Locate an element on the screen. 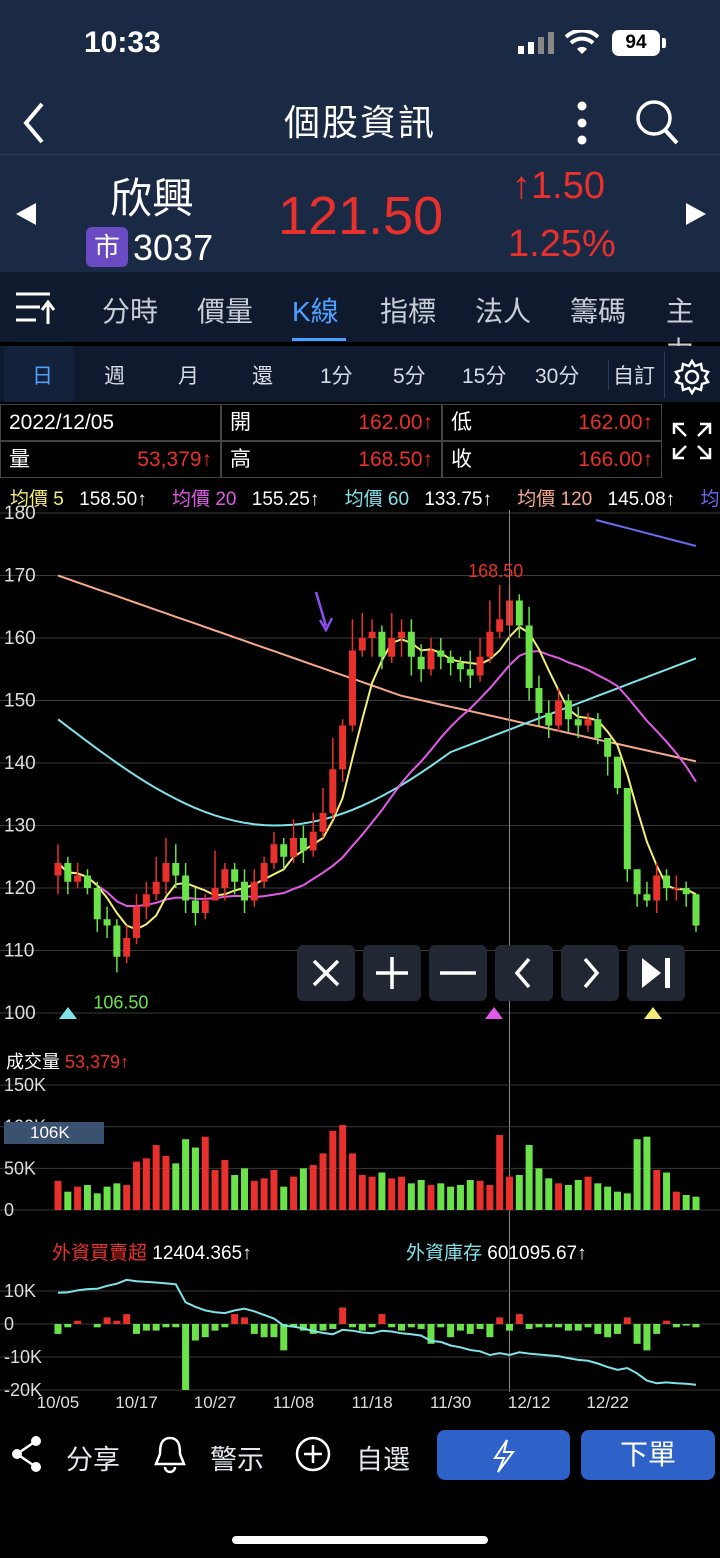 This screenshot has width=720, height=1558. volume-axis-label: 0 is located at coordinates (9, 1210).